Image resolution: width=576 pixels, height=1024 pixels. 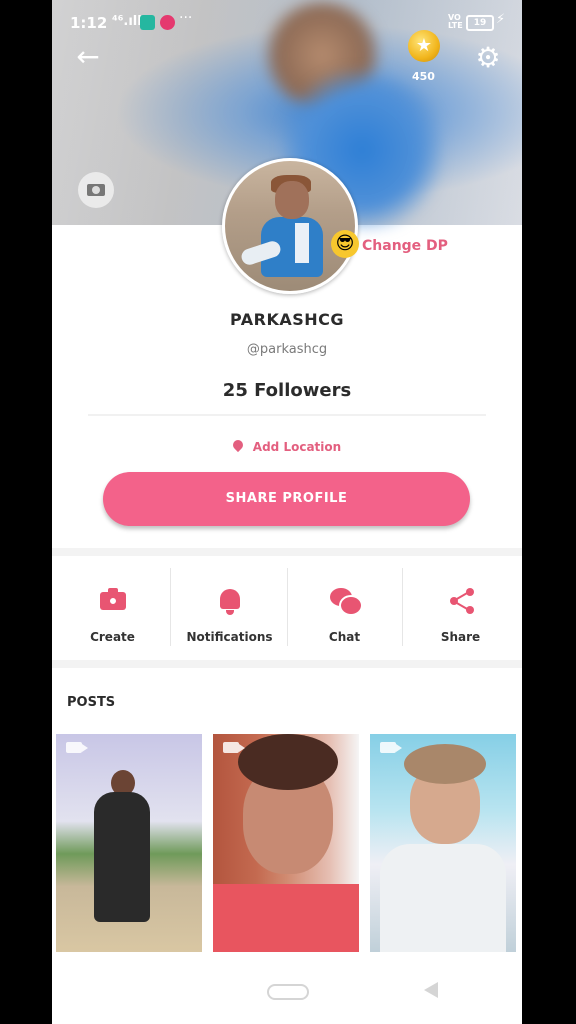 I want to click on share-button: Share, so click(x=460, y=609).